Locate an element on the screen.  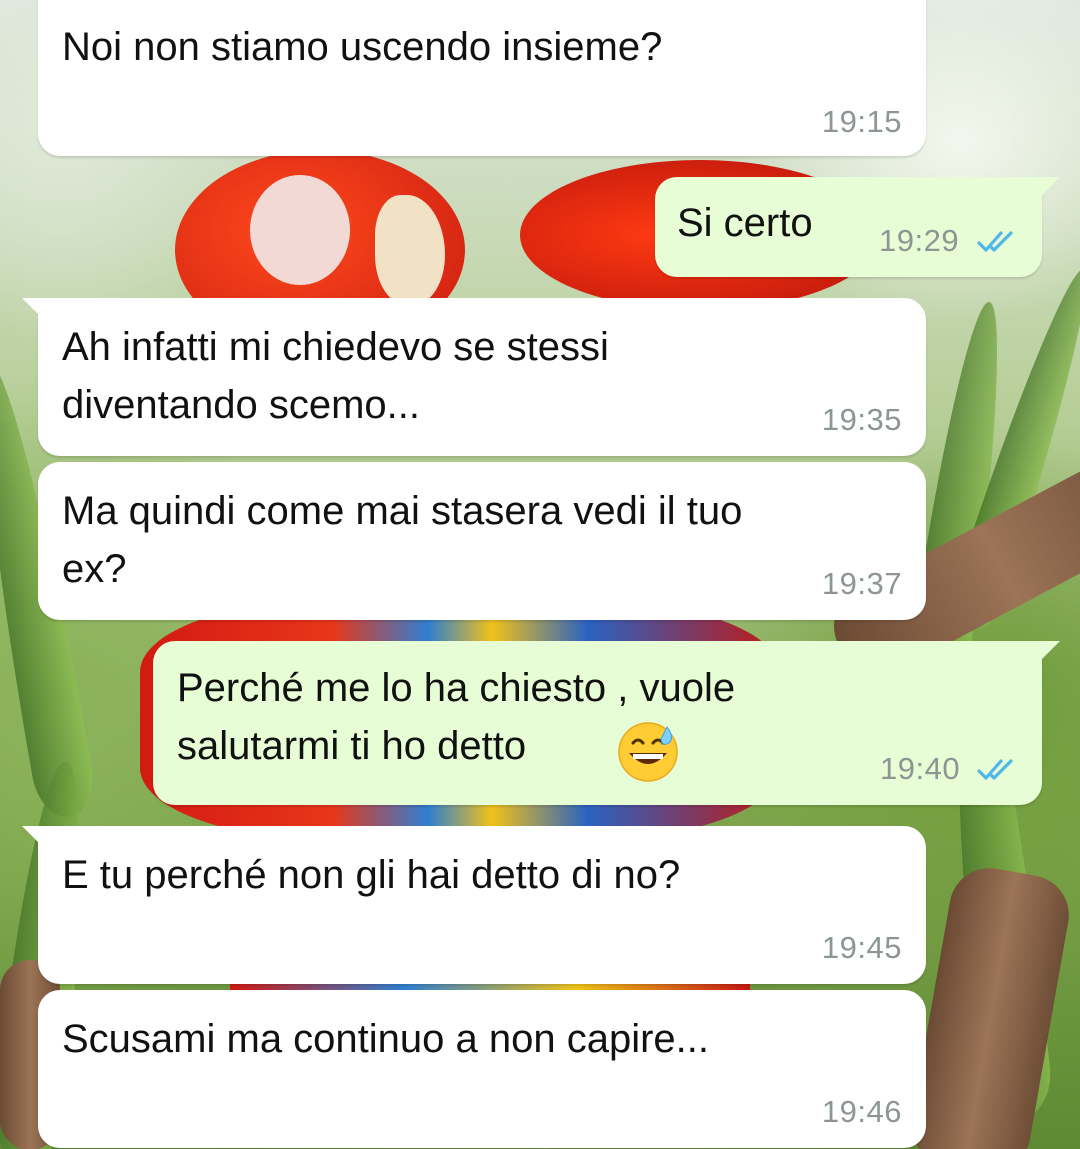
message-timestamp: 19:45 is located at coordinates (861, 947).